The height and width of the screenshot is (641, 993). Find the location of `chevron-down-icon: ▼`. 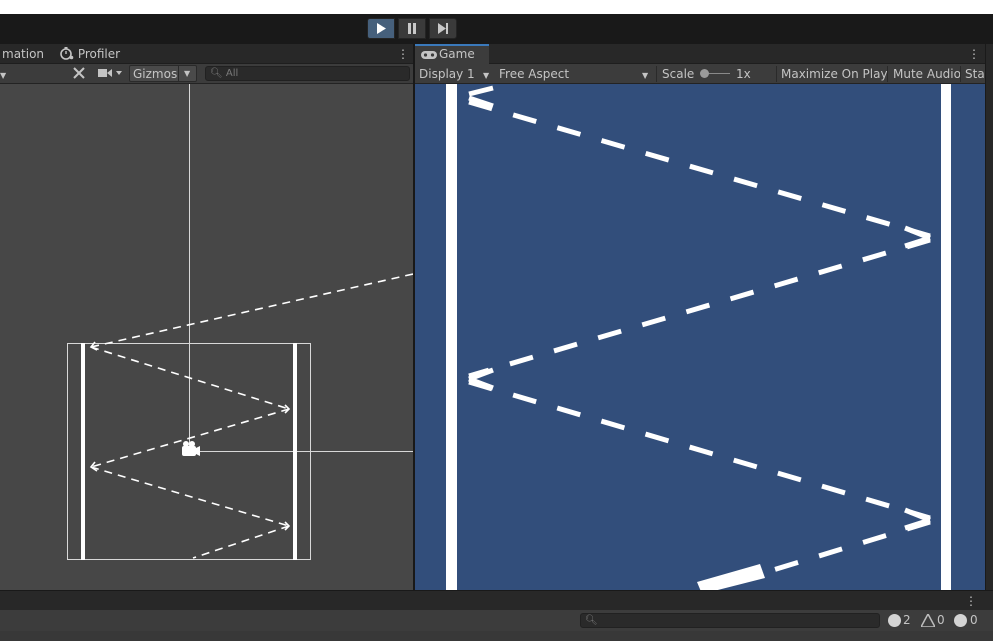

chevron-down-icon: ▼ is located at coordinates (3, 76).